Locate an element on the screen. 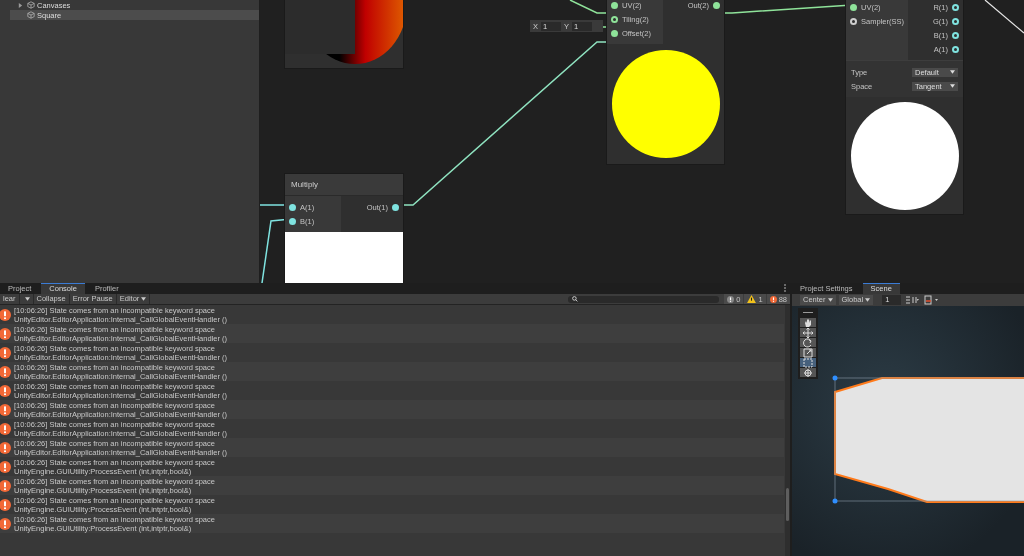  grid-snap-icon is located at coordinates (912, 300).